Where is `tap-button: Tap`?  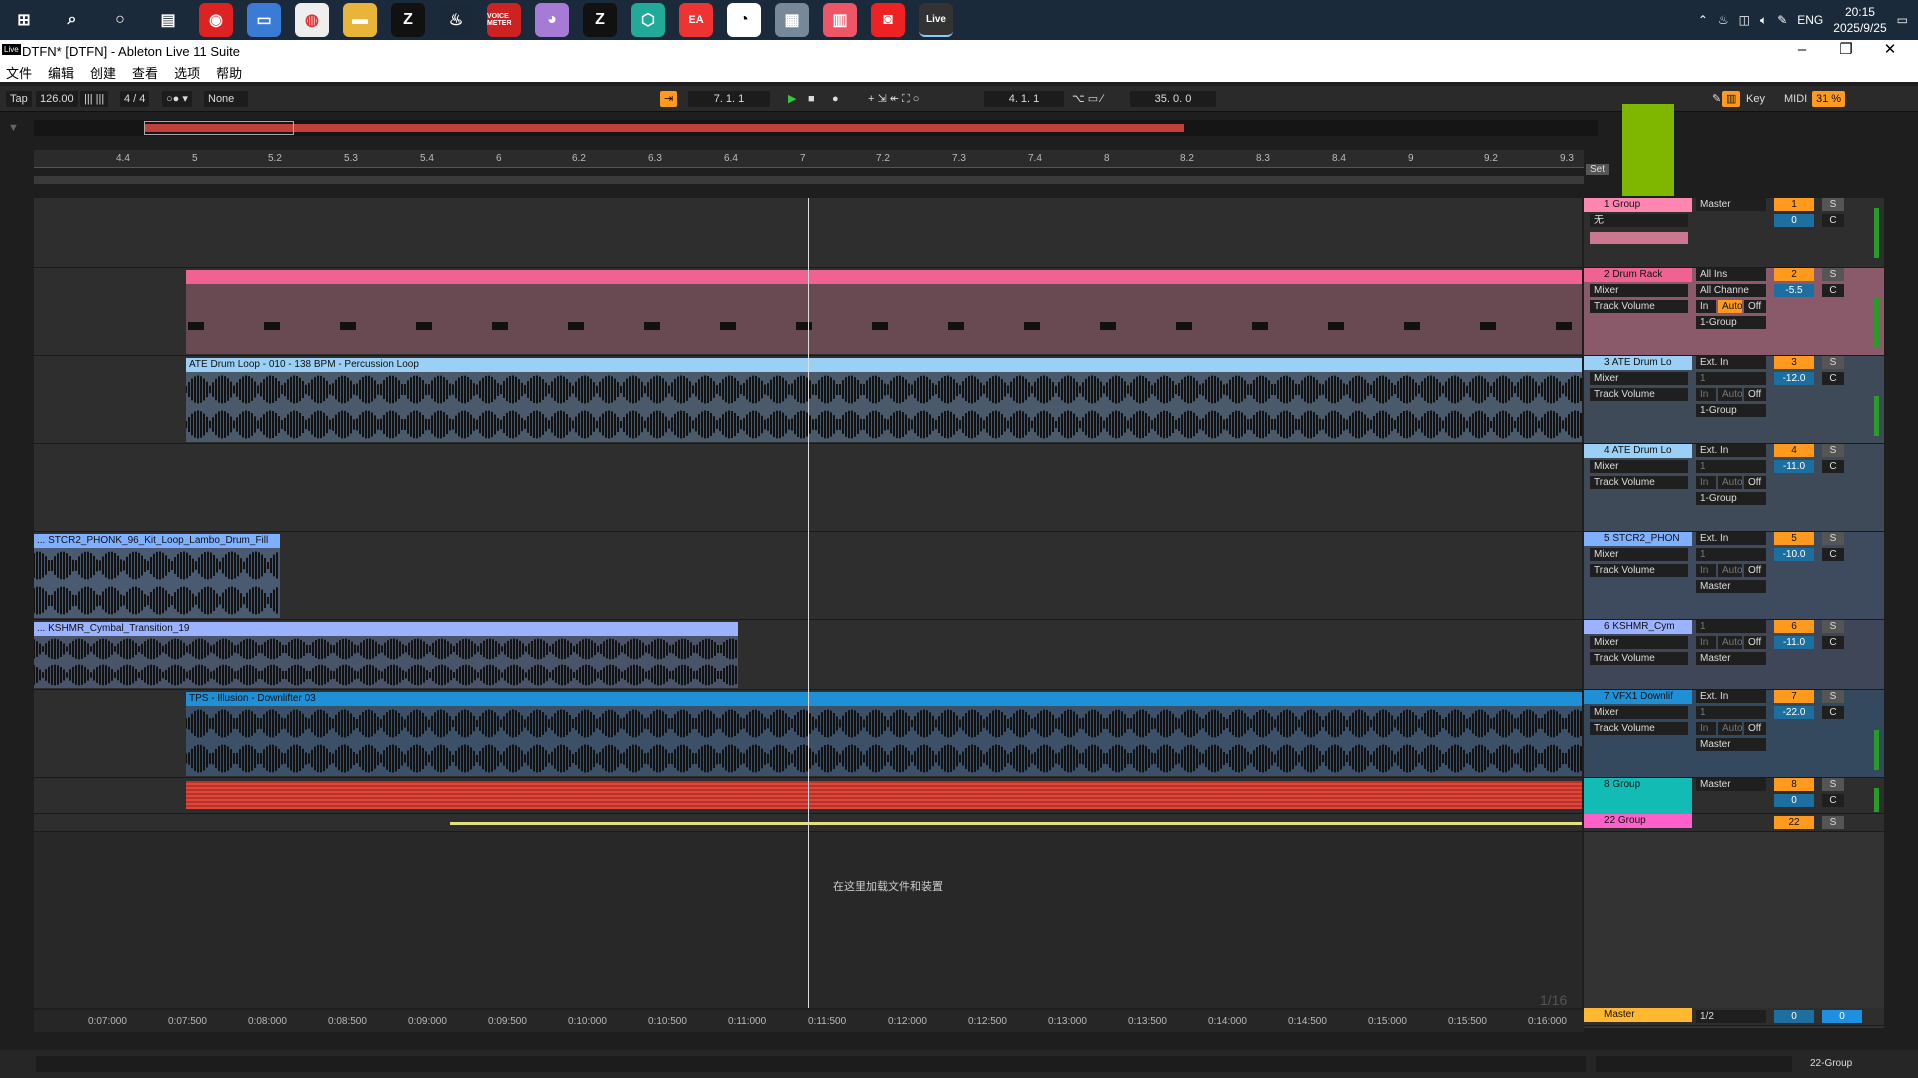 tap-button: Tap is located at coordinates (19, 99).